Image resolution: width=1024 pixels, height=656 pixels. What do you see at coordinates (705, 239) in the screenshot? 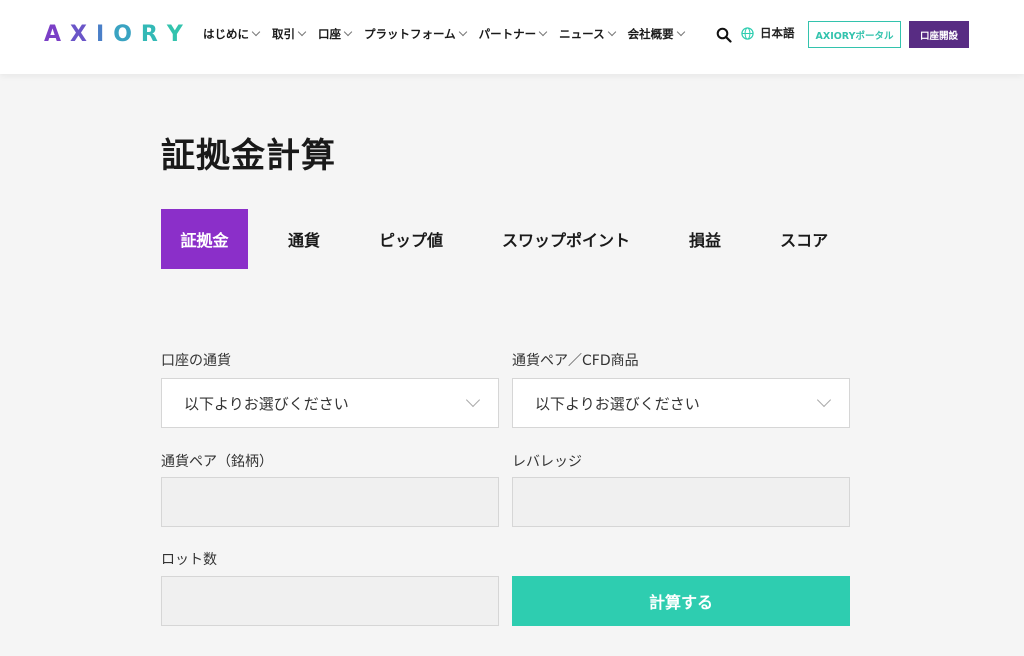
I see `tab-profit-loss: 損益` at bounding box center [705, 239].